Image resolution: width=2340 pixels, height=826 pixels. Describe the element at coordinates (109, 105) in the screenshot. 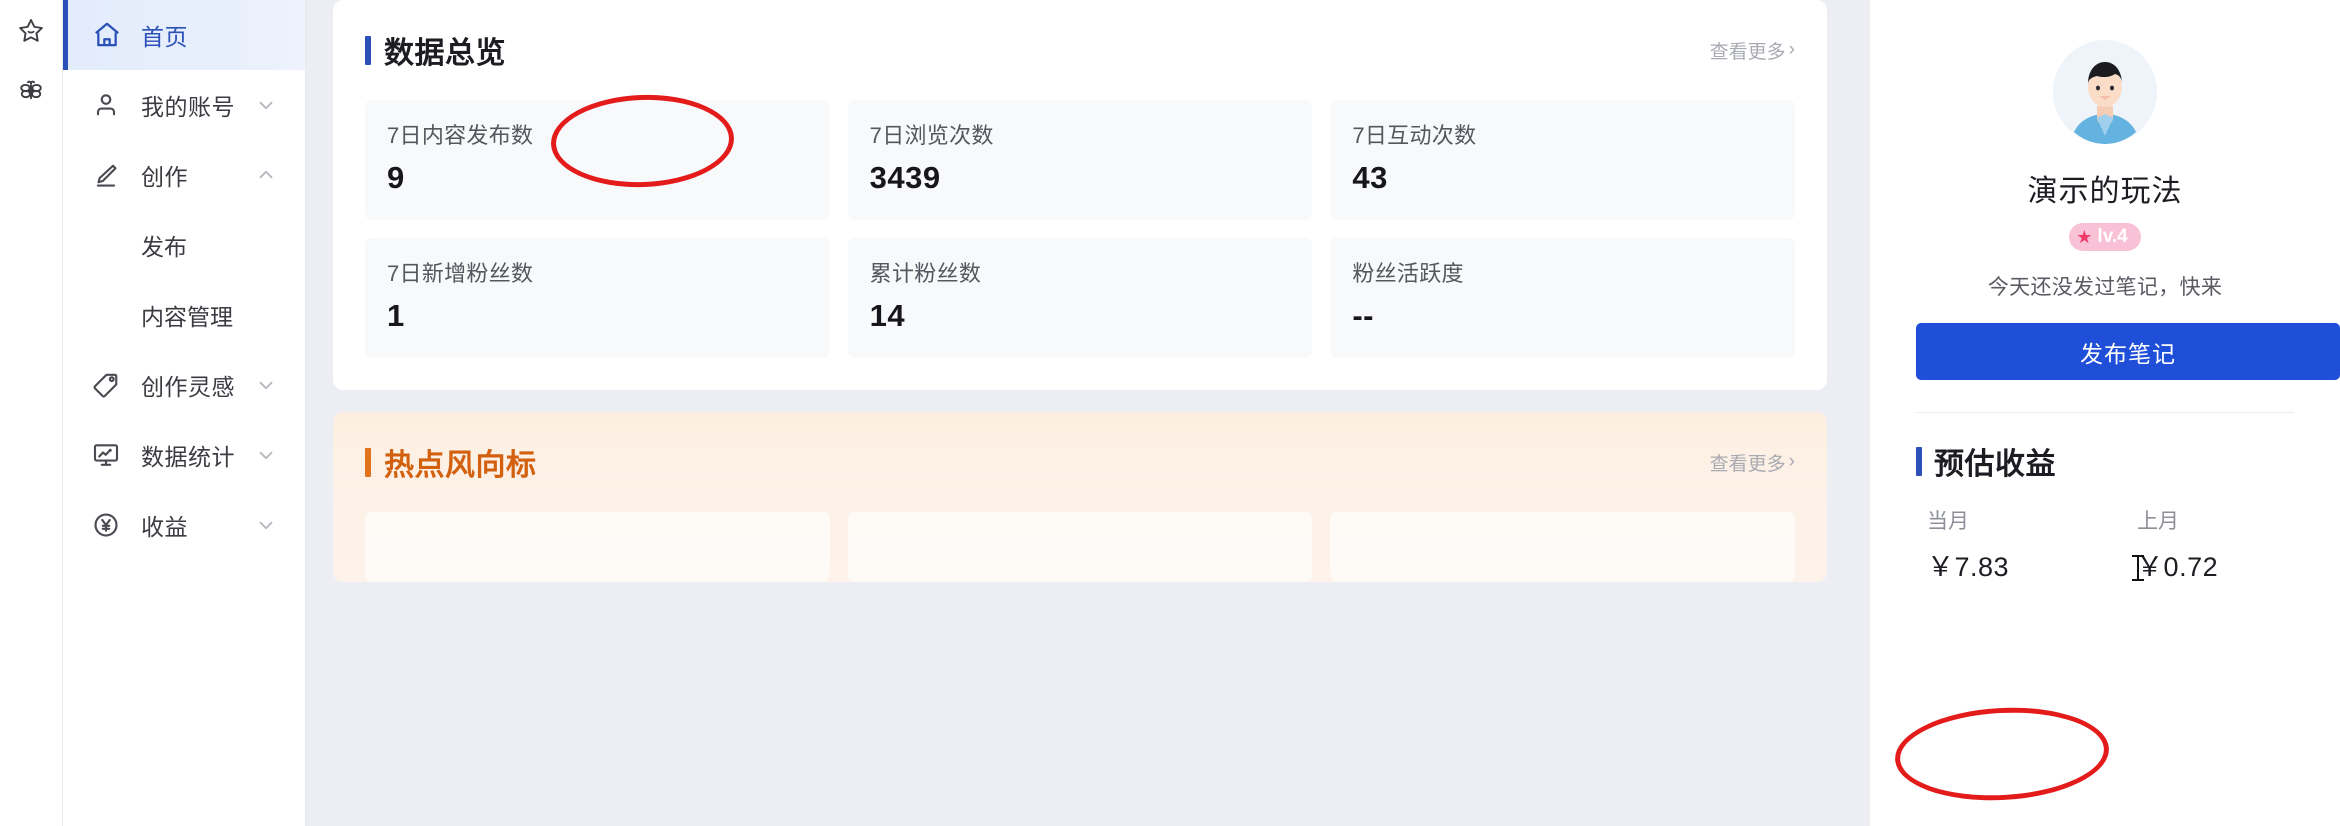

I see `person-icon` at that location.